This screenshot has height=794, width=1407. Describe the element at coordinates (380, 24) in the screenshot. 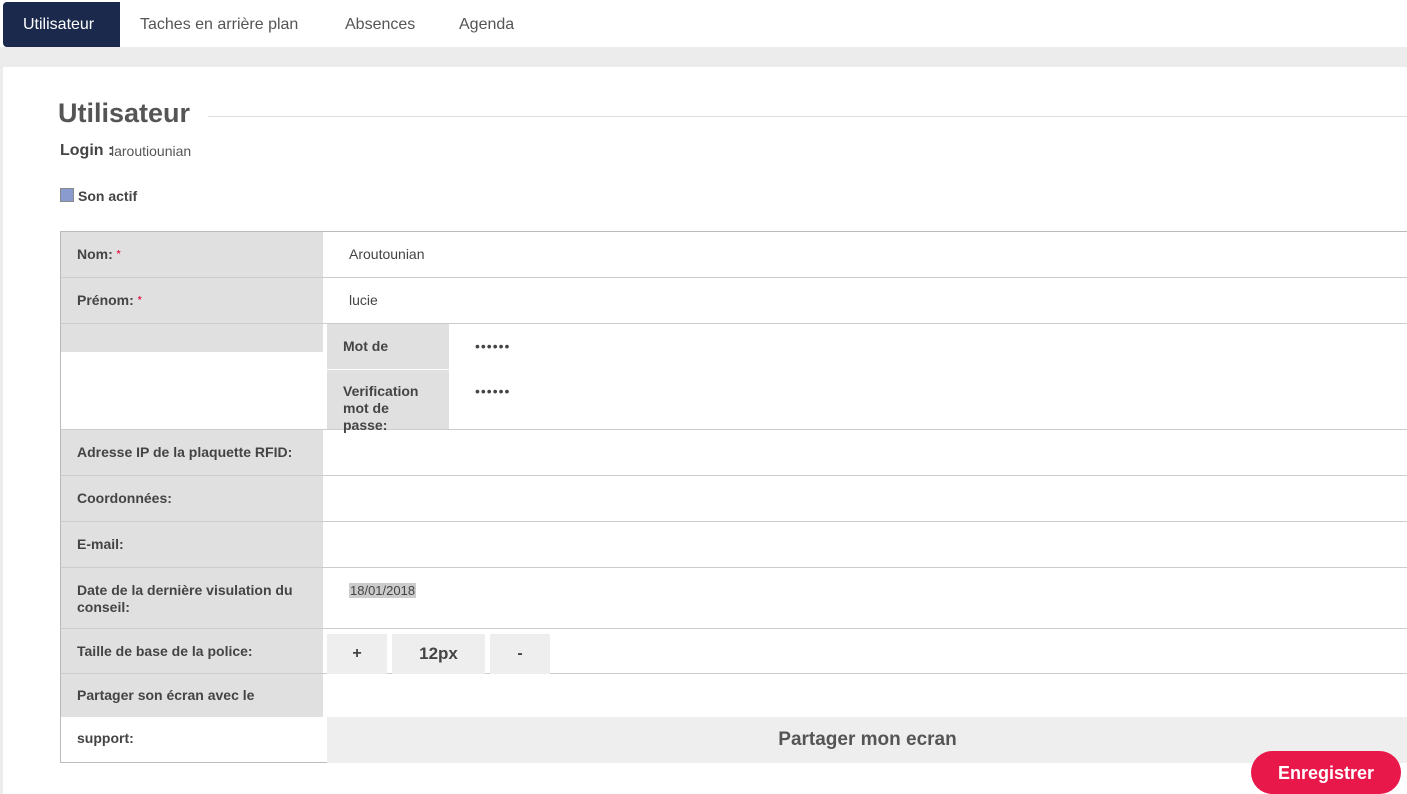

I see `tab-absences: Absences` at that location.